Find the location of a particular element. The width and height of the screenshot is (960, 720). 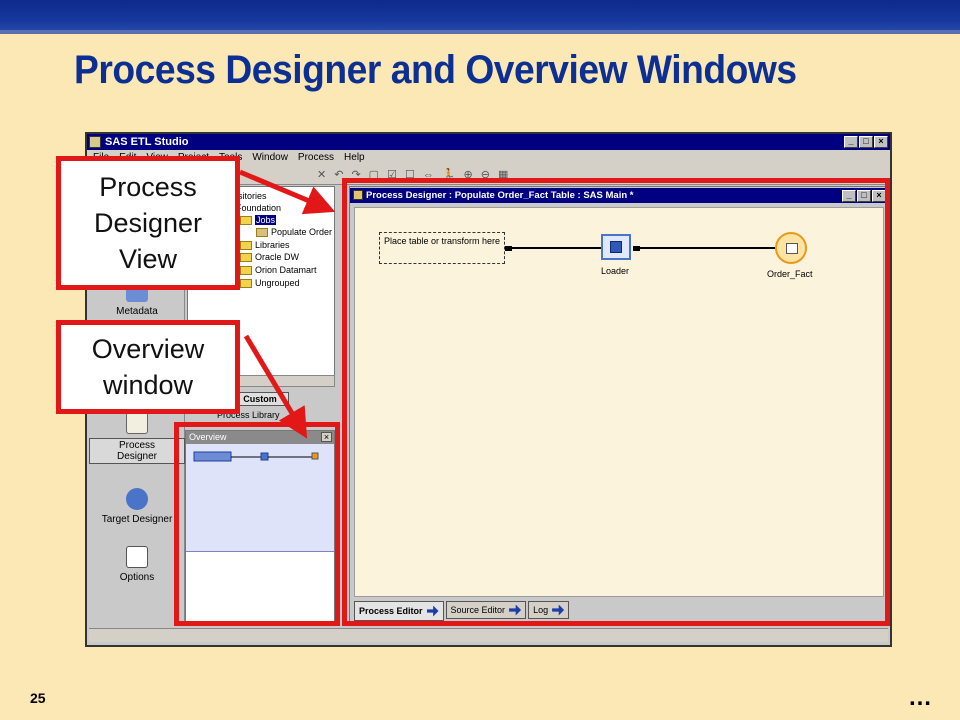

status-bar is located at coordinates (488, 635).